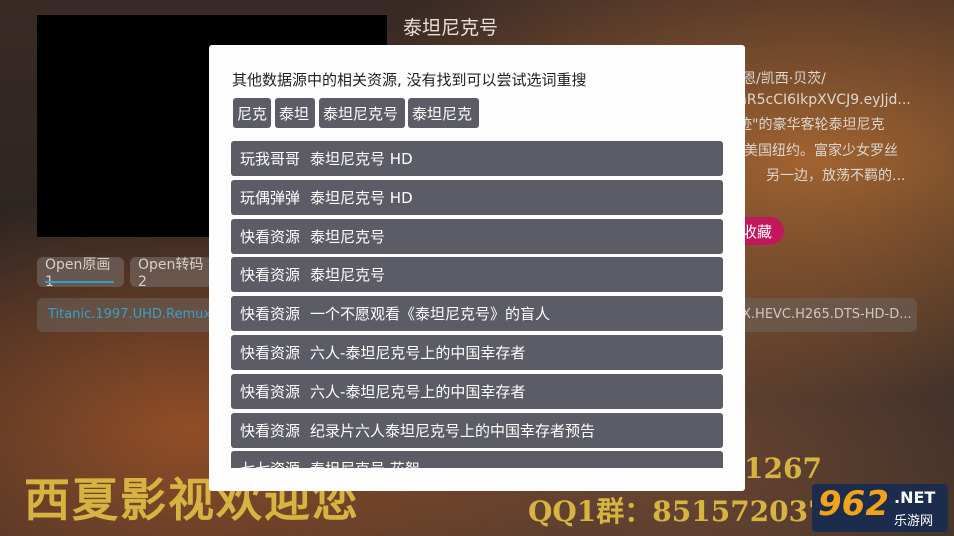  I want to click on result-item: 快看资源 纪录片六人泰坦尼克号上的中国幸存者预告, so click(477, 430).